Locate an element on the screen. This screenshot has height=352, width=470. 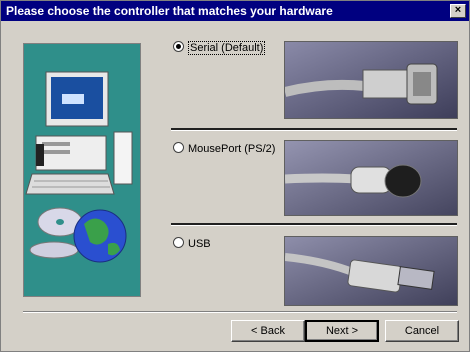
ps2-label: MousePort (PS/2) is located at coordinates (232, 149).